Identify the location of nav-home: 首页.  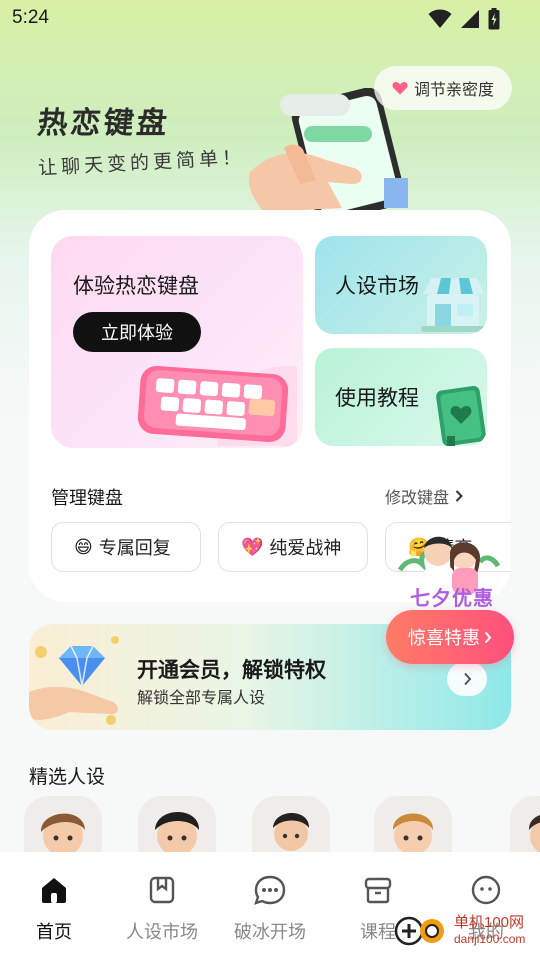
(54, 909).